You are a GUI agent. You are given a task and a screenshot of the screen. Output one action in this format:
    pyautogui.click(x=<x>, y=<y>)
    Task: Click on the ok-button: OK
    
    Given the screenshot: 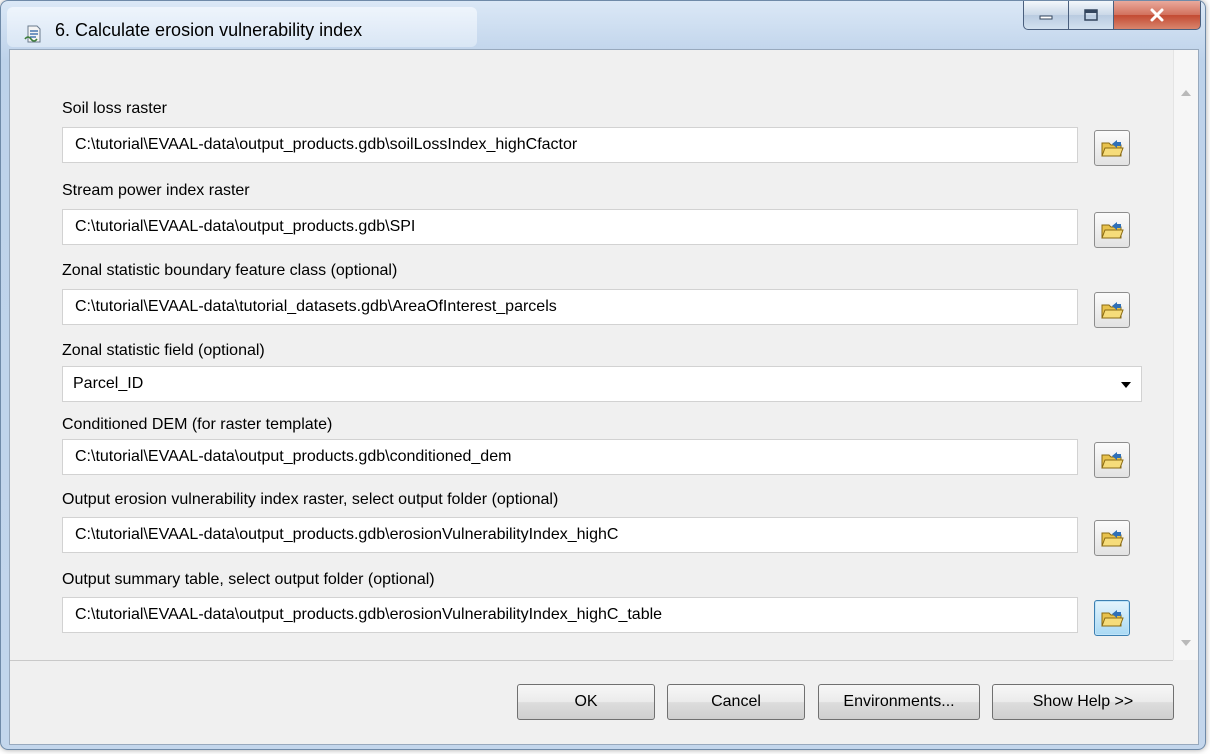 What is the action you would take?
    pyautogui.click(x=586, y=702)
    